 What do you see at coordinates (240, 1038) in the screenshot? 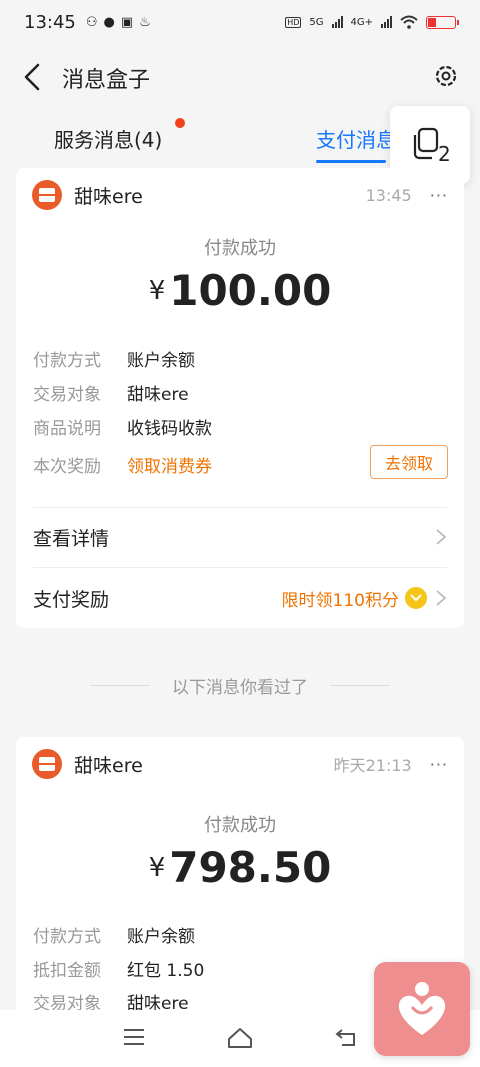
I see `home-icon` at bounding box center [240, 1038].